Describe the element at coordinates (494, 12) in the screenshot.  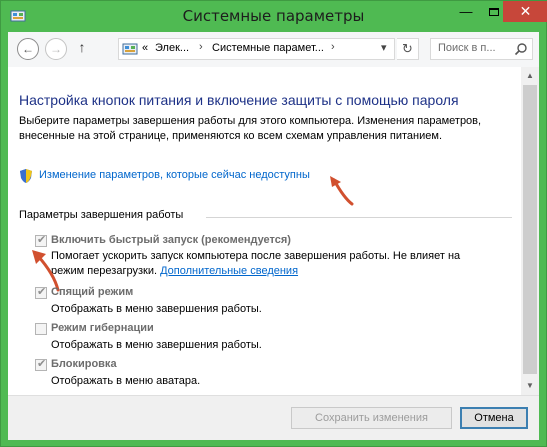
I see `maximize-icon` at that location.